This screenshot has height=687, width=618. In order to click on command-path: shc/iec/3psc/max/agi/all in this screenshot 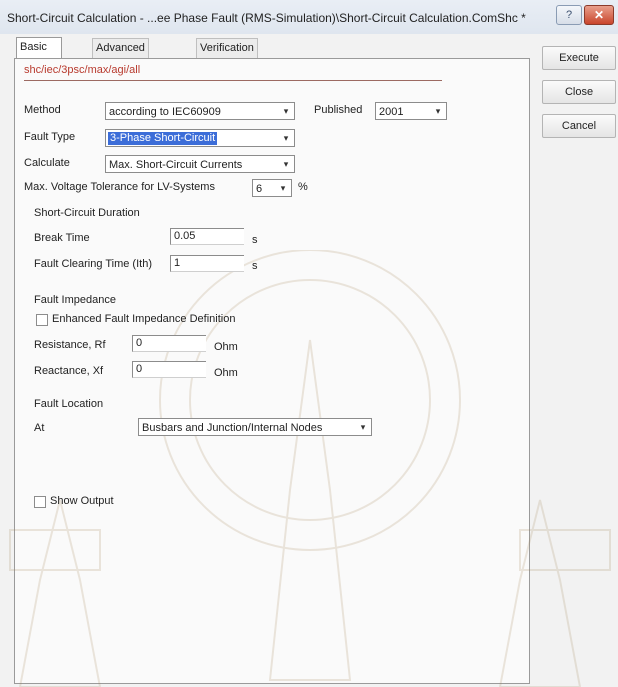, I will do `click(82, 70)`.